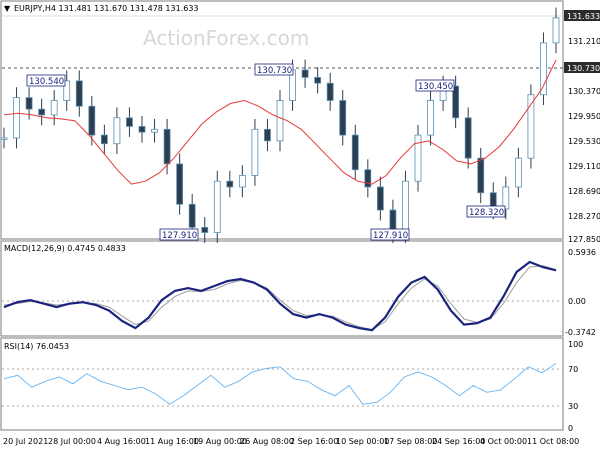 The image size is (600, 450). What do you see at coordinates (226, 38) in the screenshot?
I see `watermark: ActionForex.com` at bounding box center [226, 38].